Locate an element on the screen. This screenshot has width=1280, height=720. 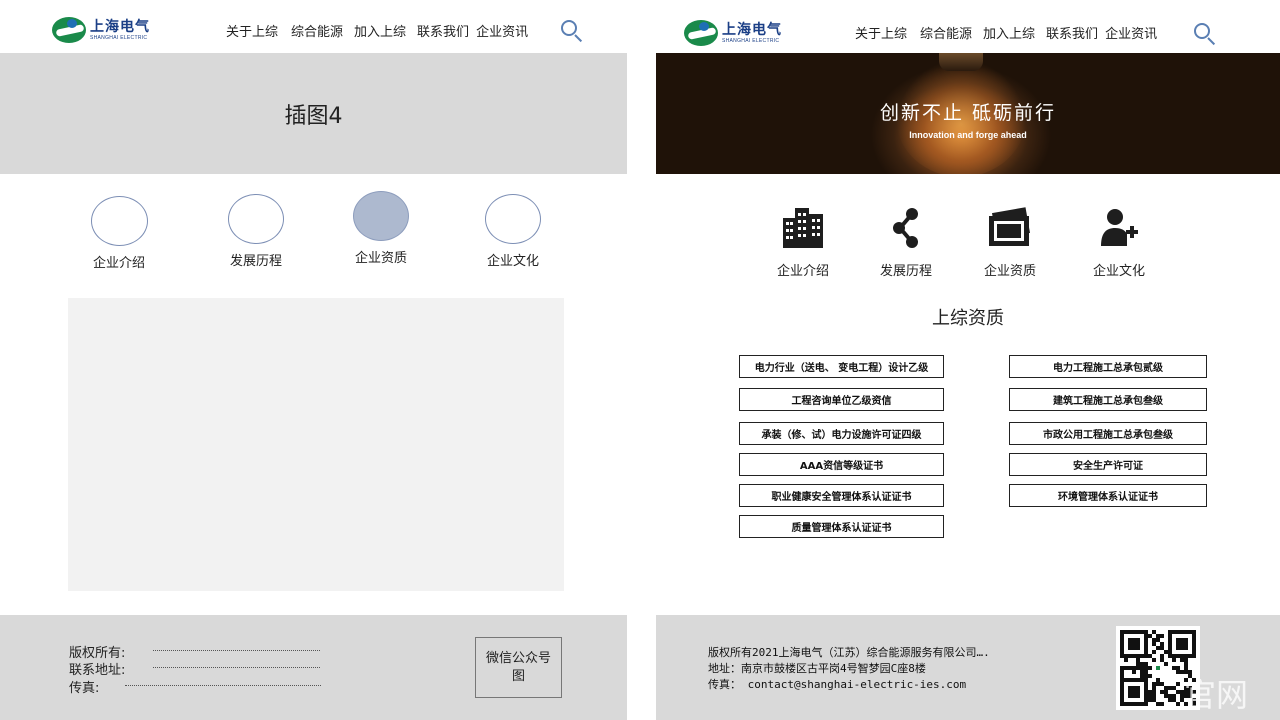
user-plus-icon is located at coordinates (1119, 228).